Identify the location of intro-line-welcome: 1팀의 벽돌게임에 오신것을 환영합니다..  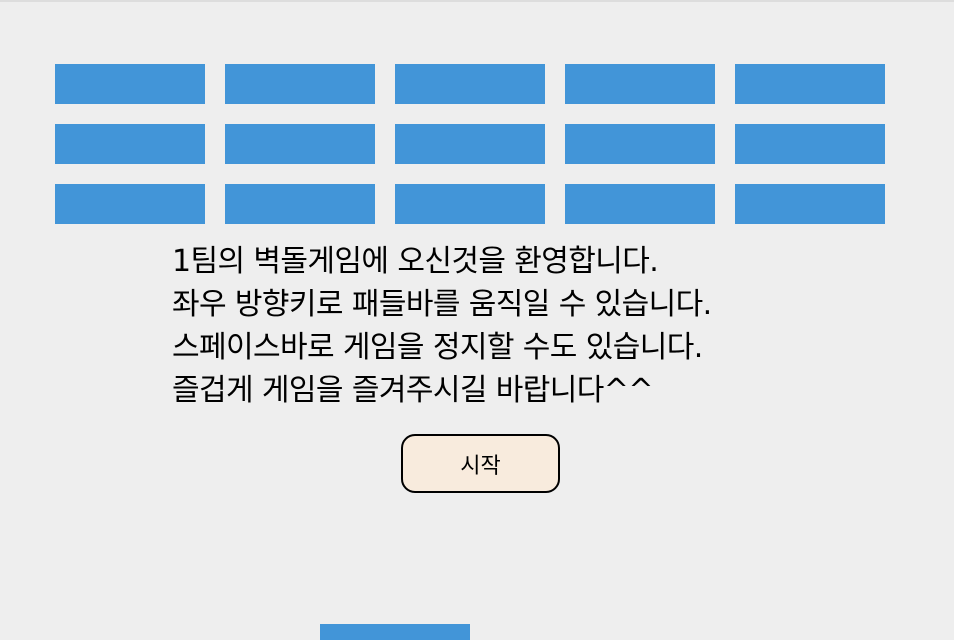
(415, 261).